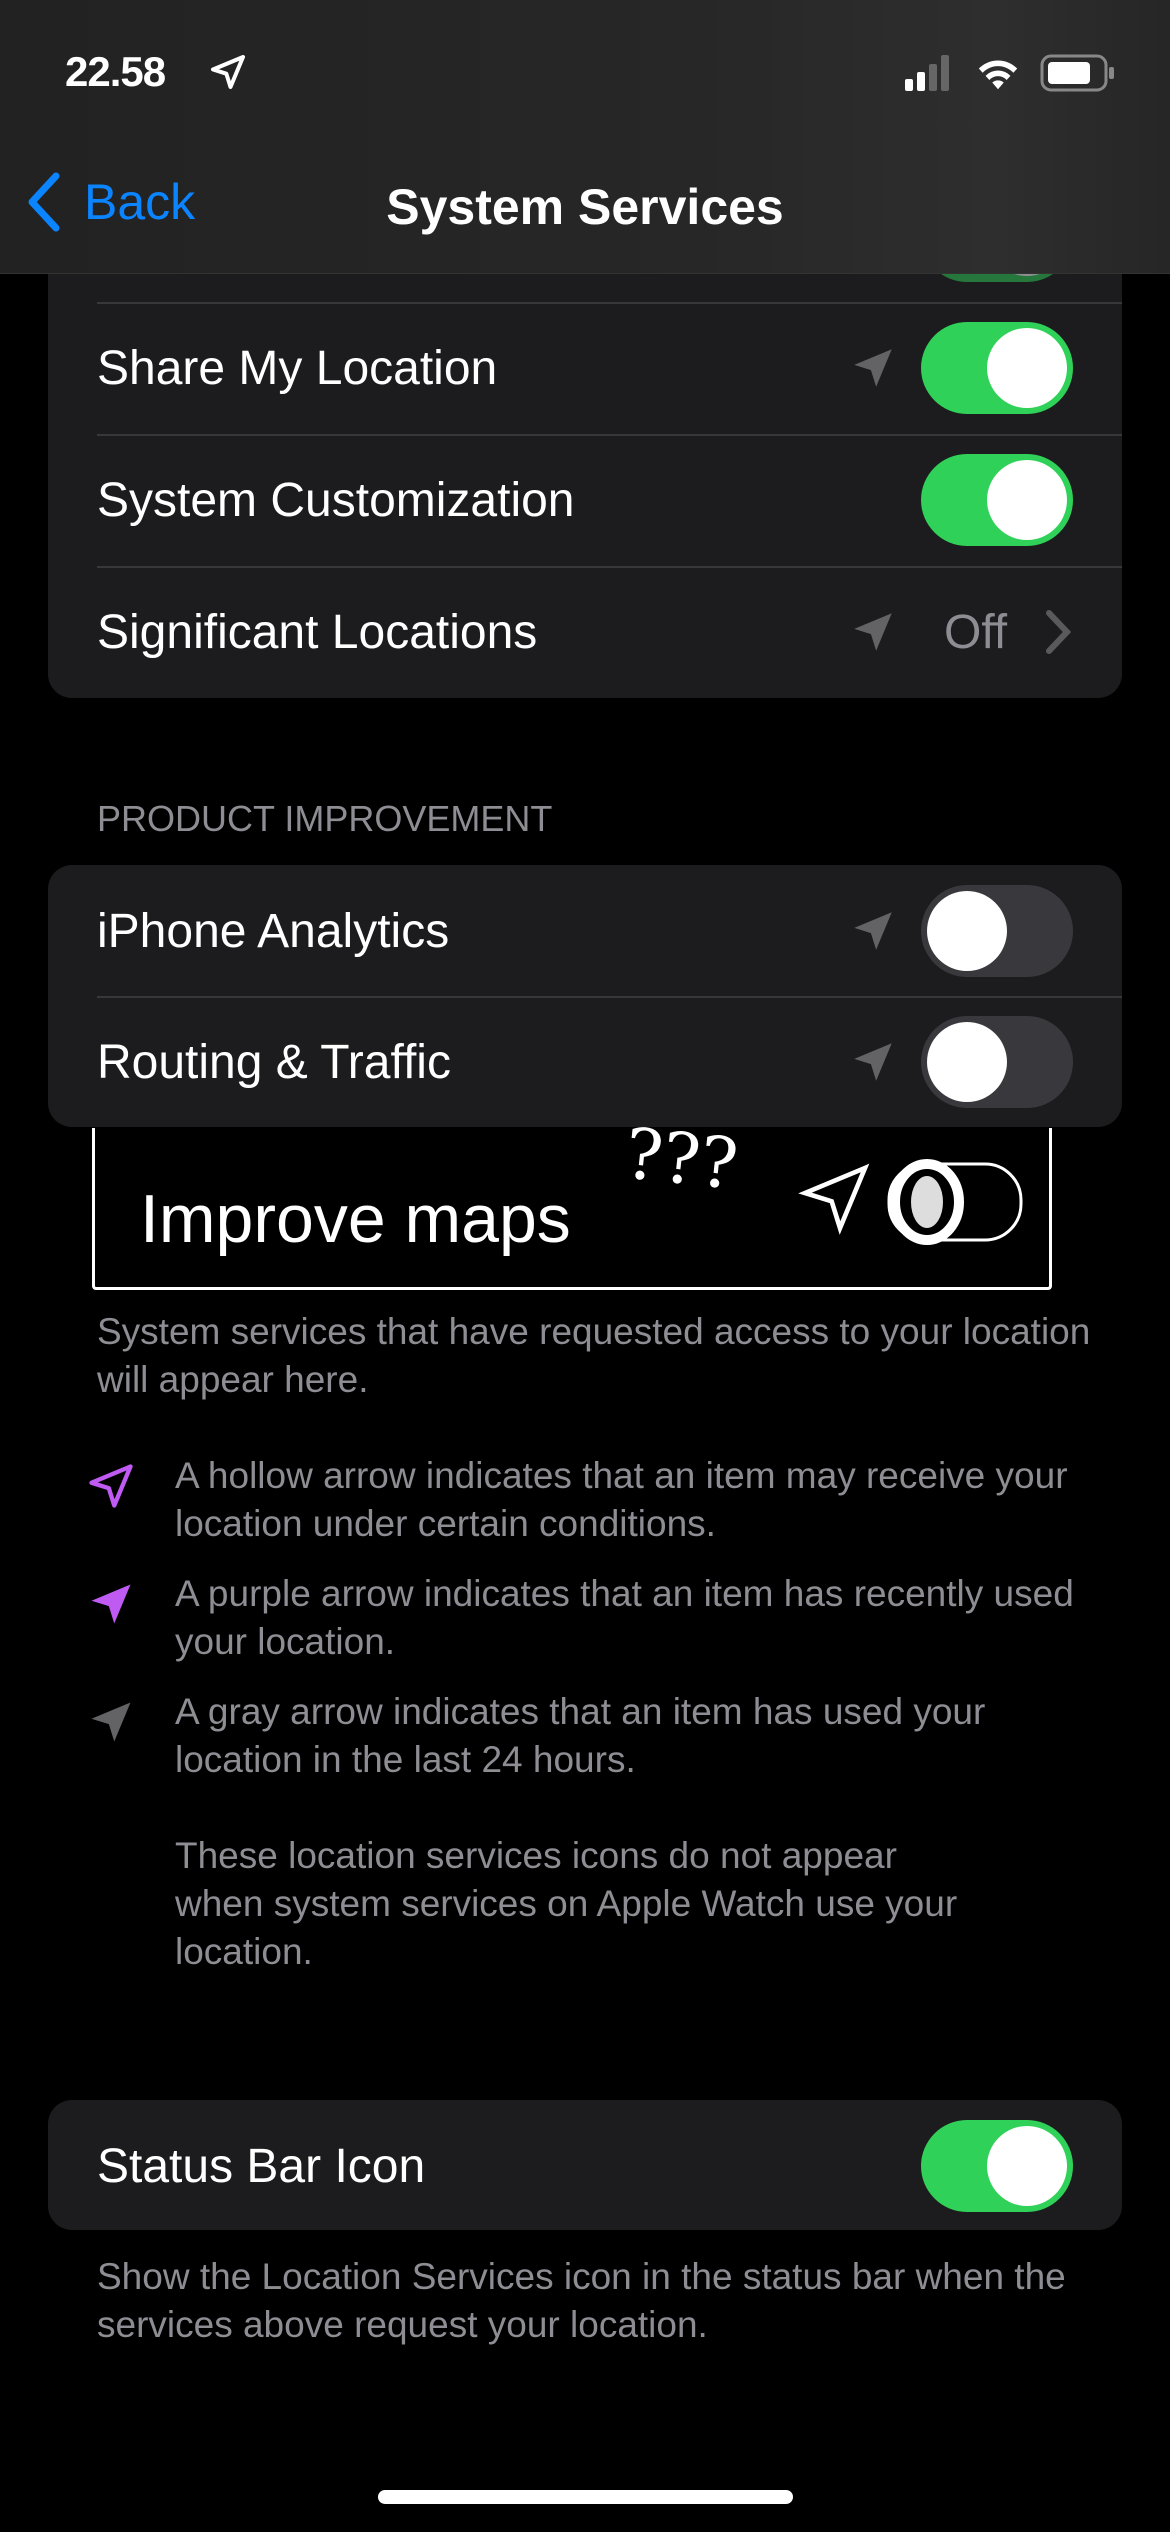  Describe the element at coordinates (997, 1062) in the screenshot. I see `routing-traffic-toggle` at that location.